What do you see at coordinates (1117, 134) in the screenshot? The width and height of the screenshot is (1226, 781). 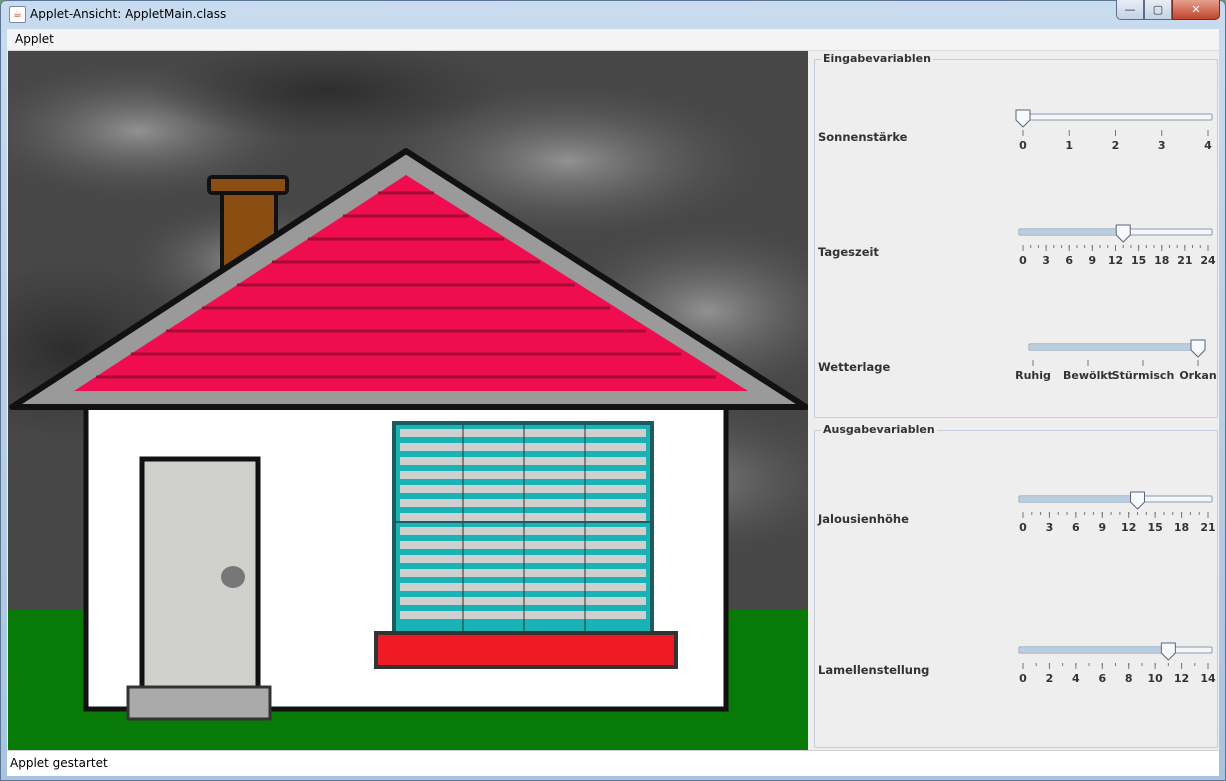 I see `slider-sonnenstaerke: 0 1 2 3 4` at bounding box center [1117, 134].